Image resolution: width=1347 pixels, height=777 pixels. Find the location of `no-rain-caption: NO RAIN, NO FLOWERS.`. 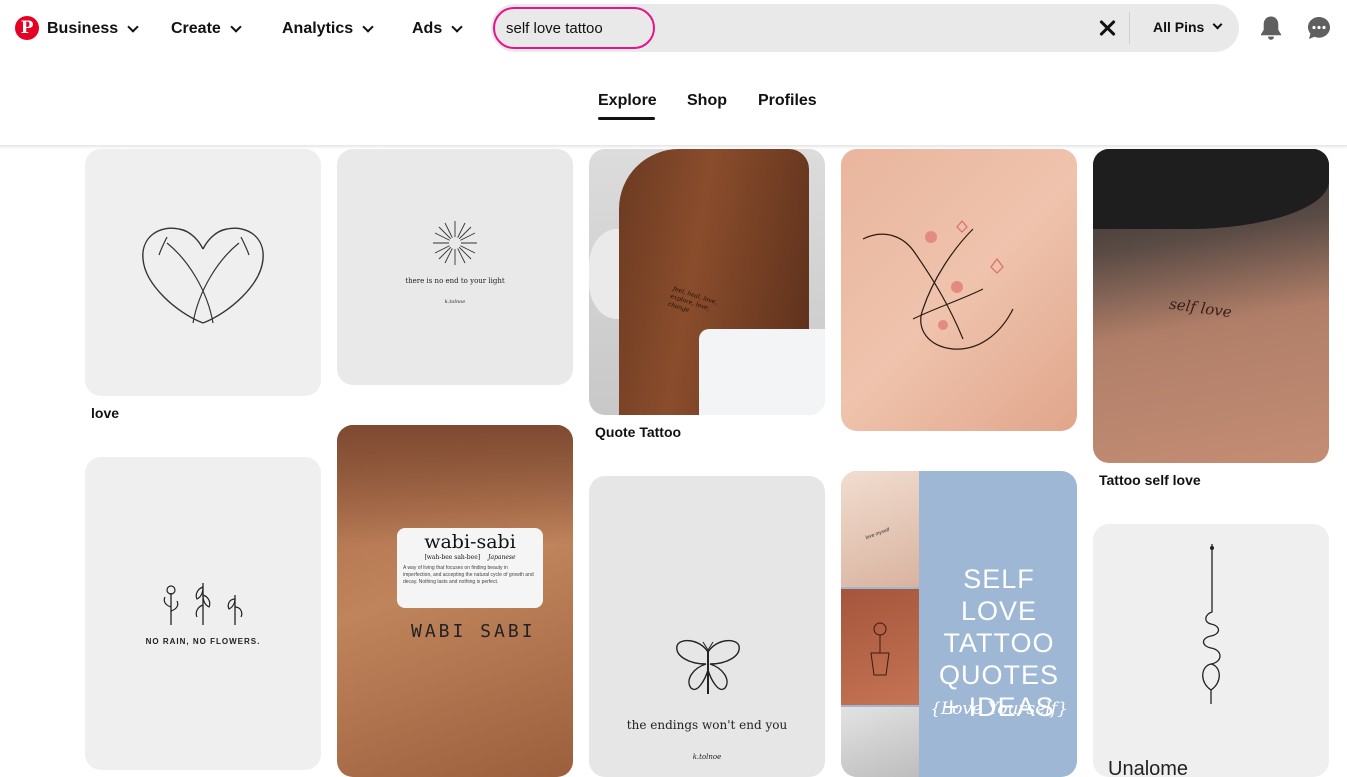

no-rain-caption: NO RAIN, NO FLOWERS. is located at coordinates (203, 641).